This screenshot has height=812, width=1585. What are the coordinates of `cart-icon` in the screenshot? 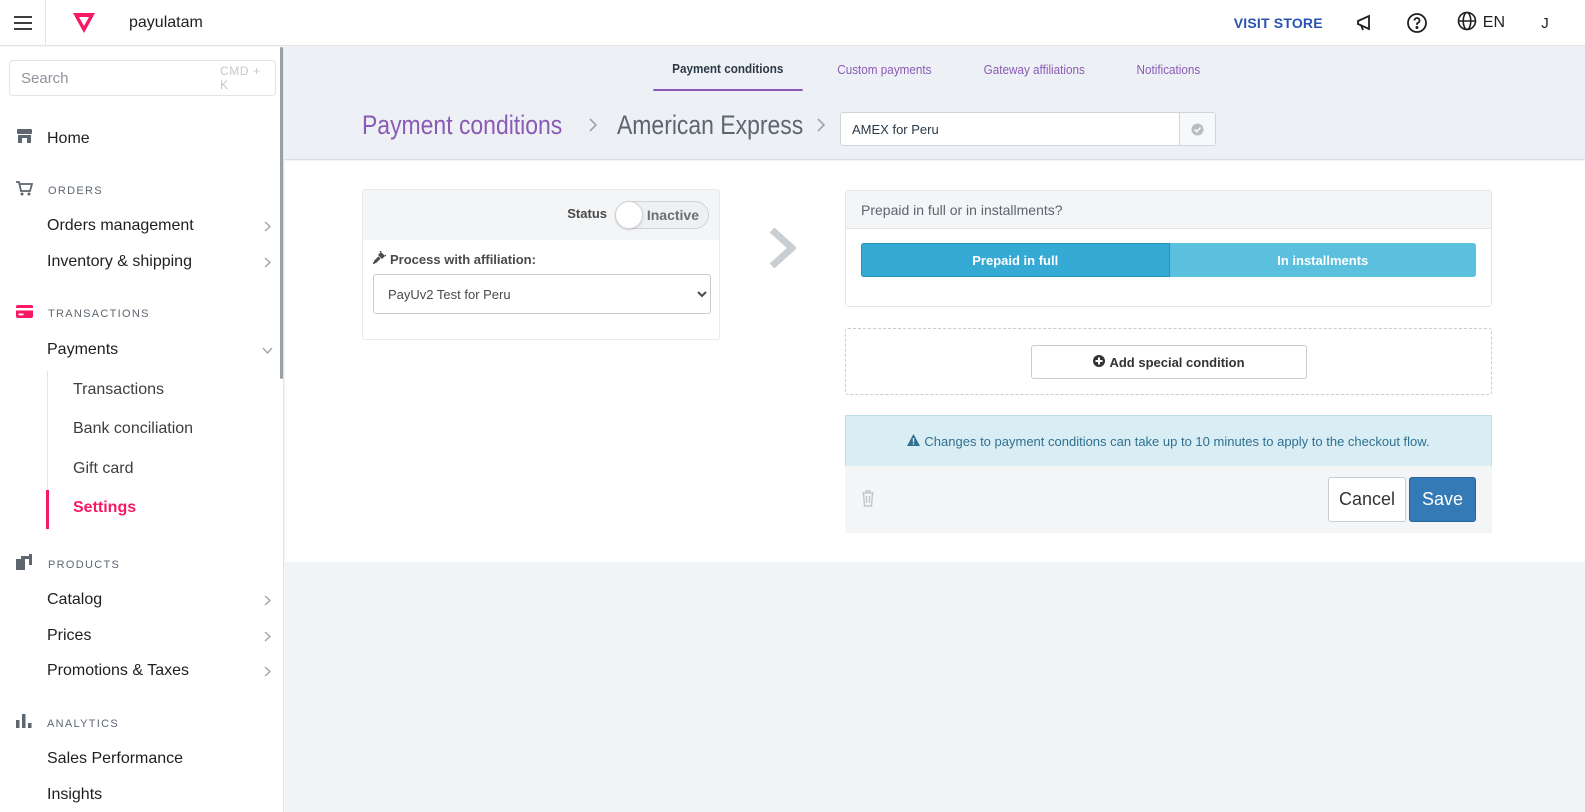 It's located at (25, 191).